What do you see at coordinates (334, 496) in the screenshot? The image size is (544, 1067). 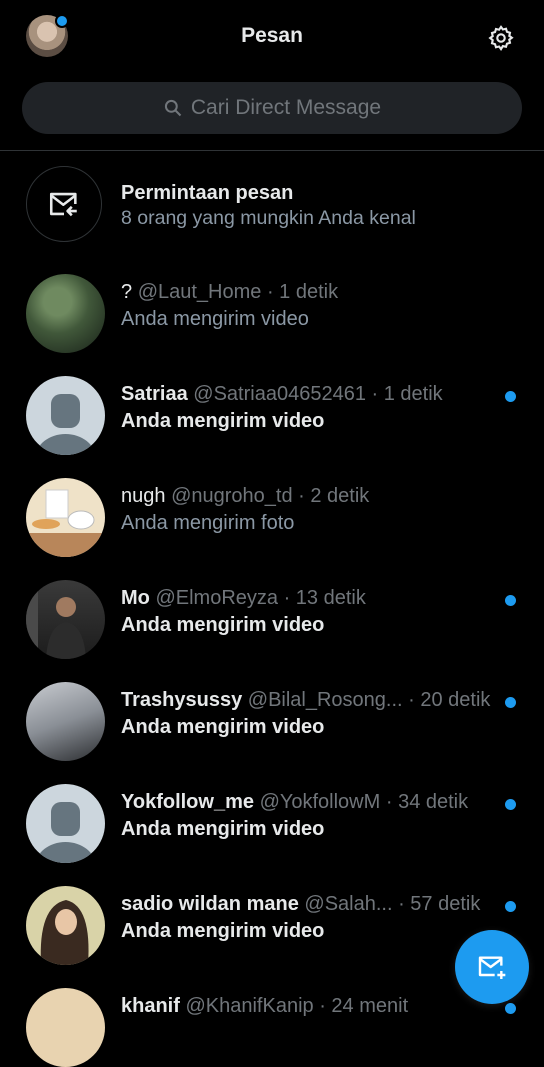 I see `timestamp: · 2 detik` at bounding box center [334, 496].